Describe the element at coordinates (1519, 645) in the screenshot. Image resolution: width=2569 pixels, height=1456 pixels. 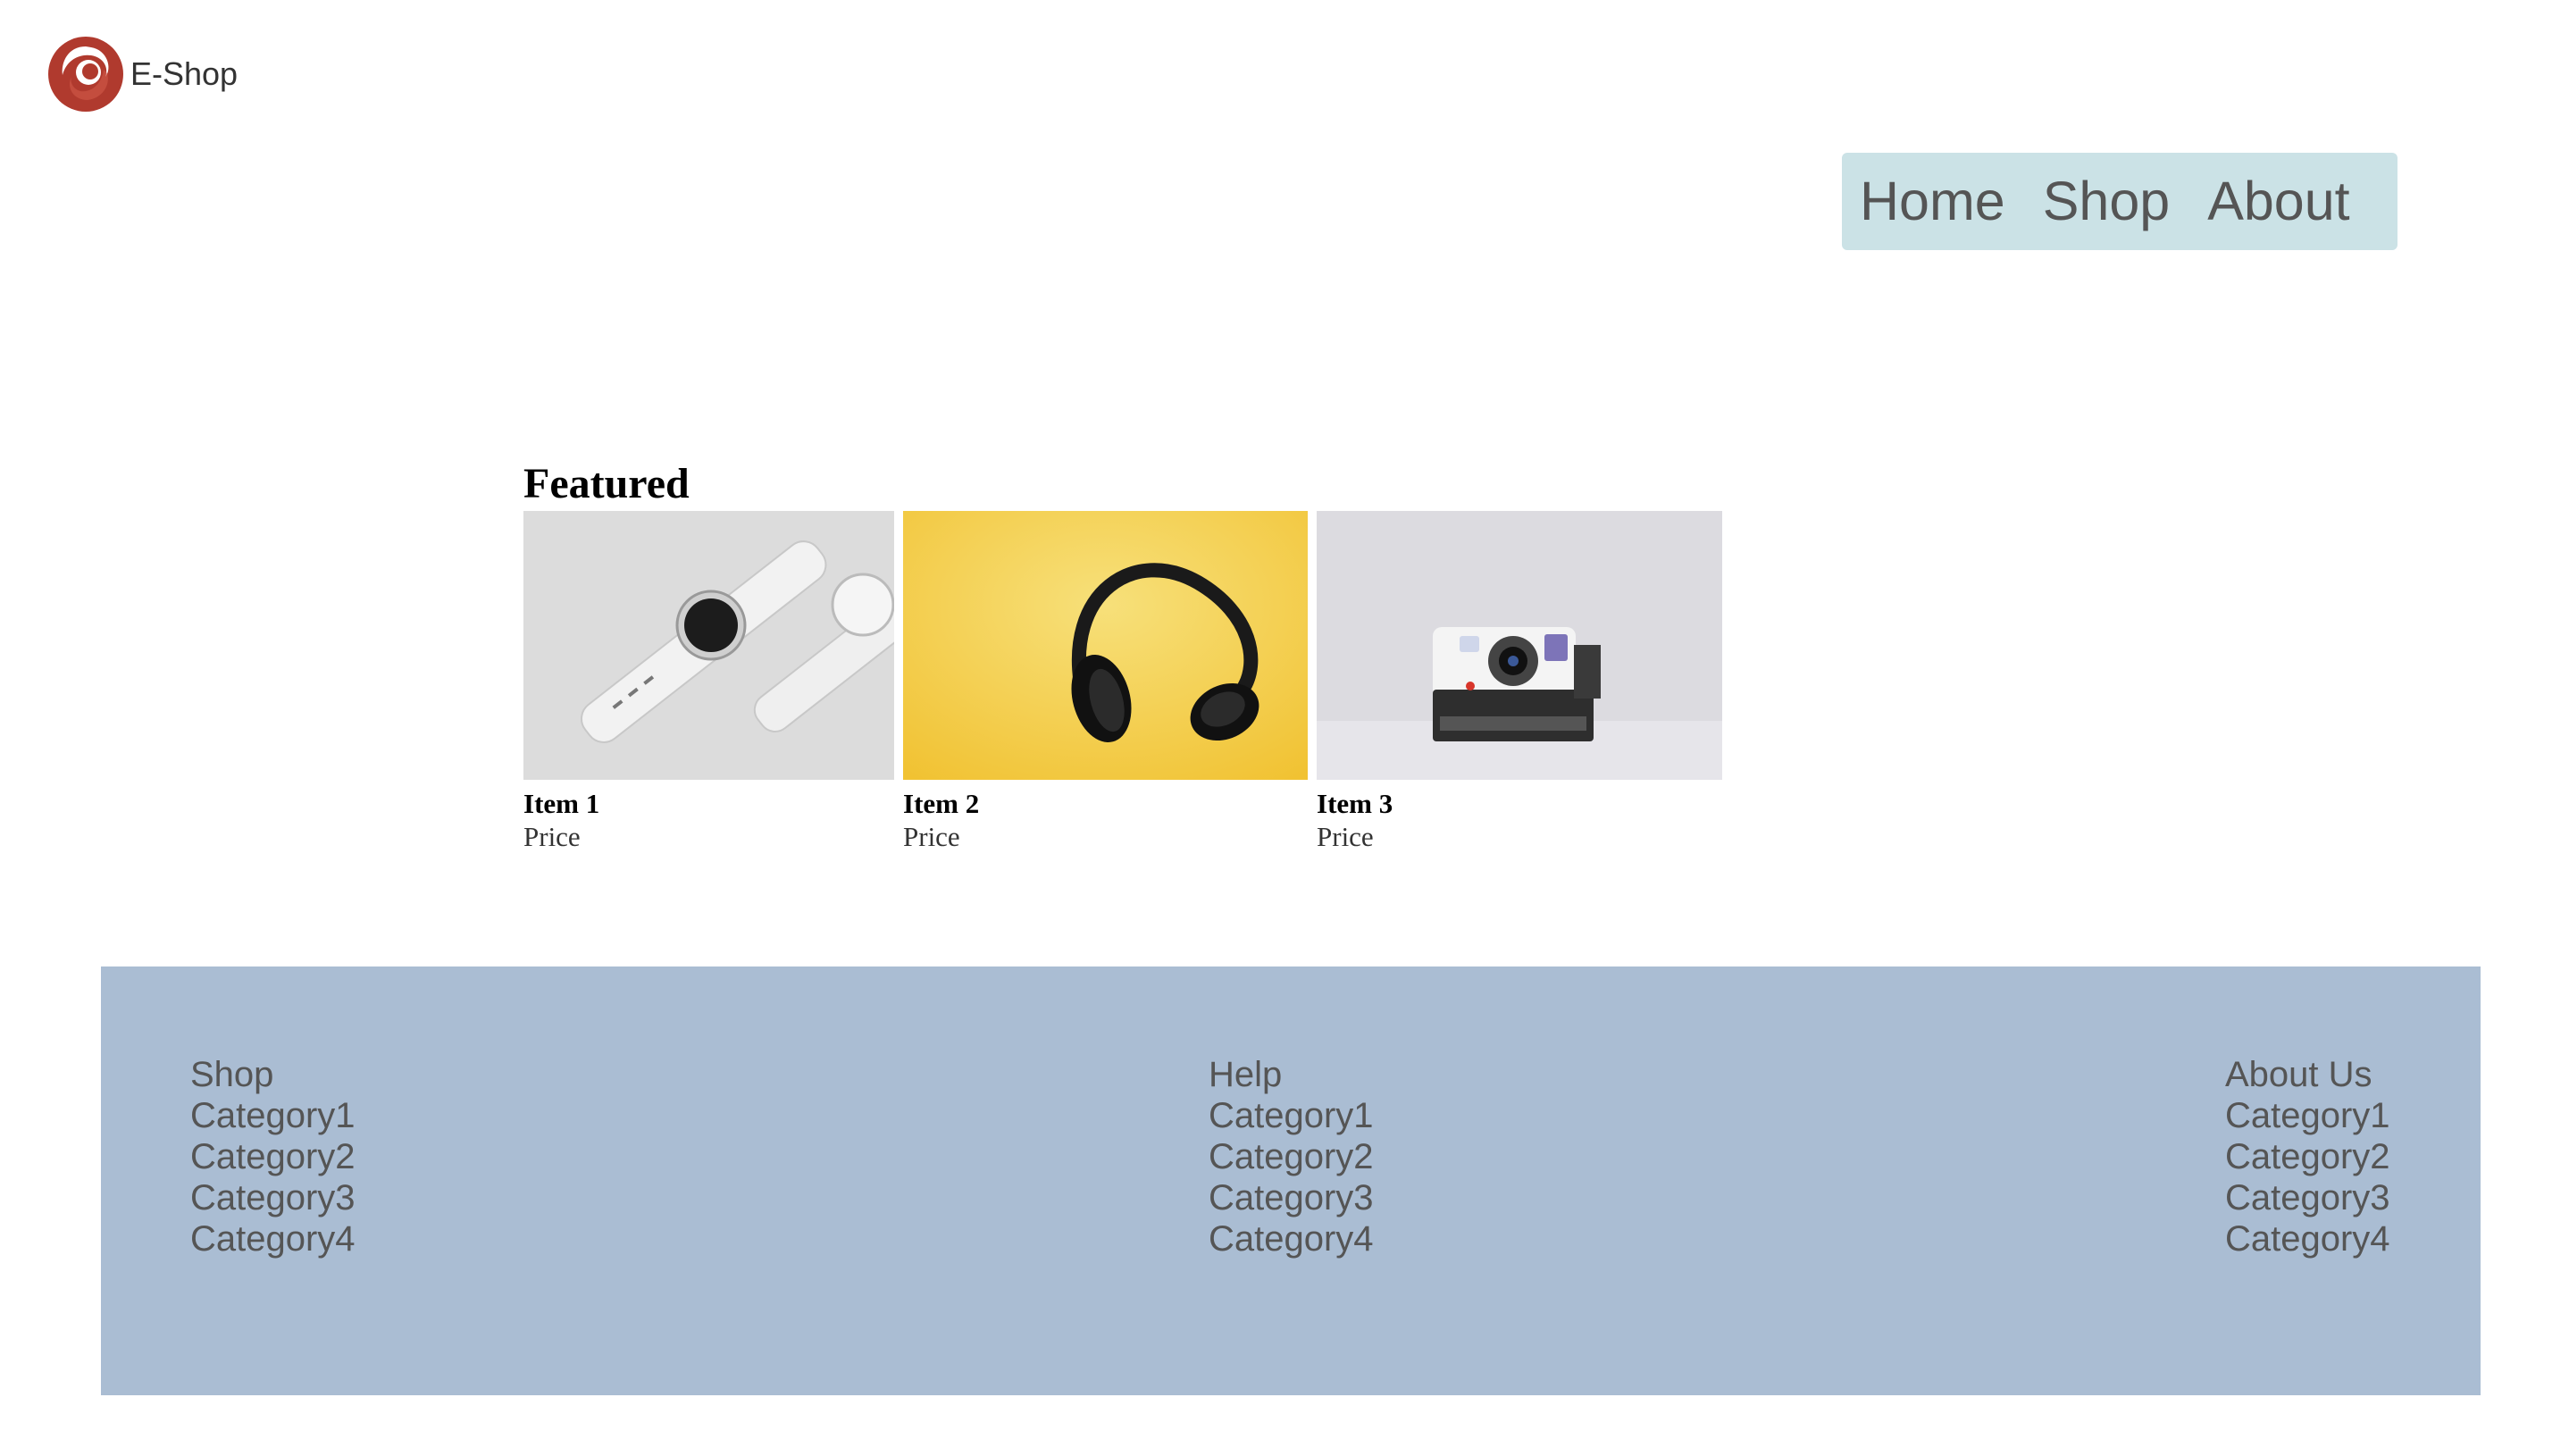
I see `instant-camera-image` at that location.